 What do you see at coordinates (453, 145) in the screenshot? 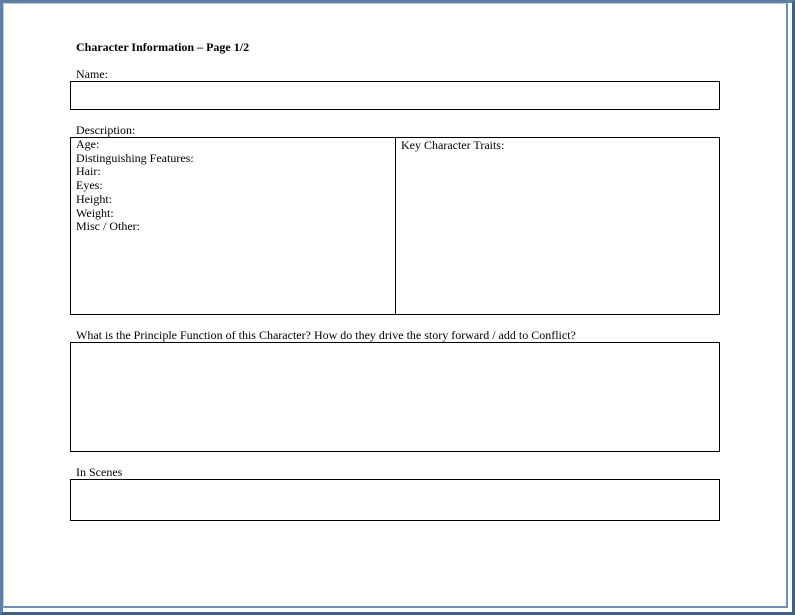
I see `traits-label: Key Character Traits:` at bounding box center [453, 145].